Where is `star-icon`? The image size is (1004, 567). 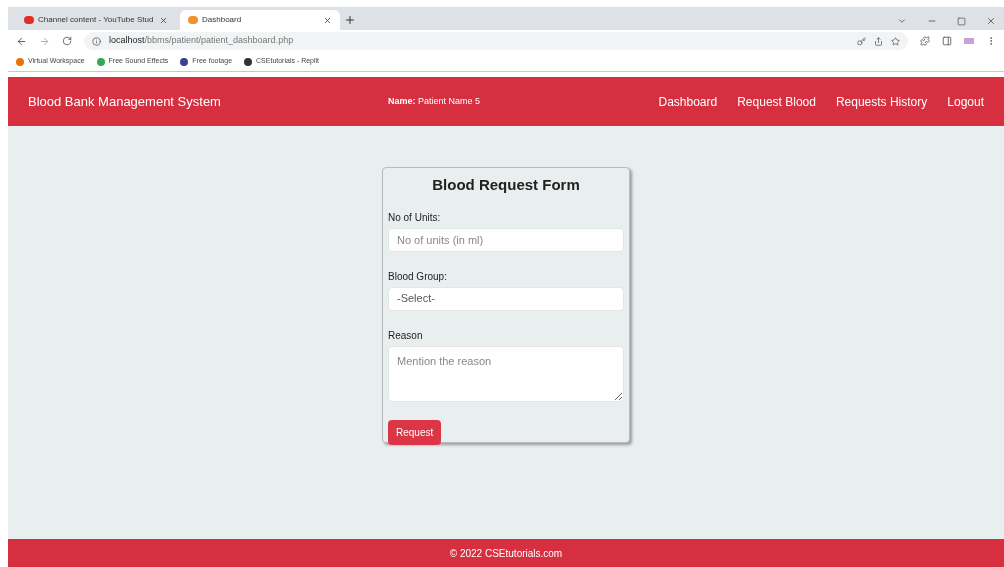 star-icon is located at coordinates (895, 41).